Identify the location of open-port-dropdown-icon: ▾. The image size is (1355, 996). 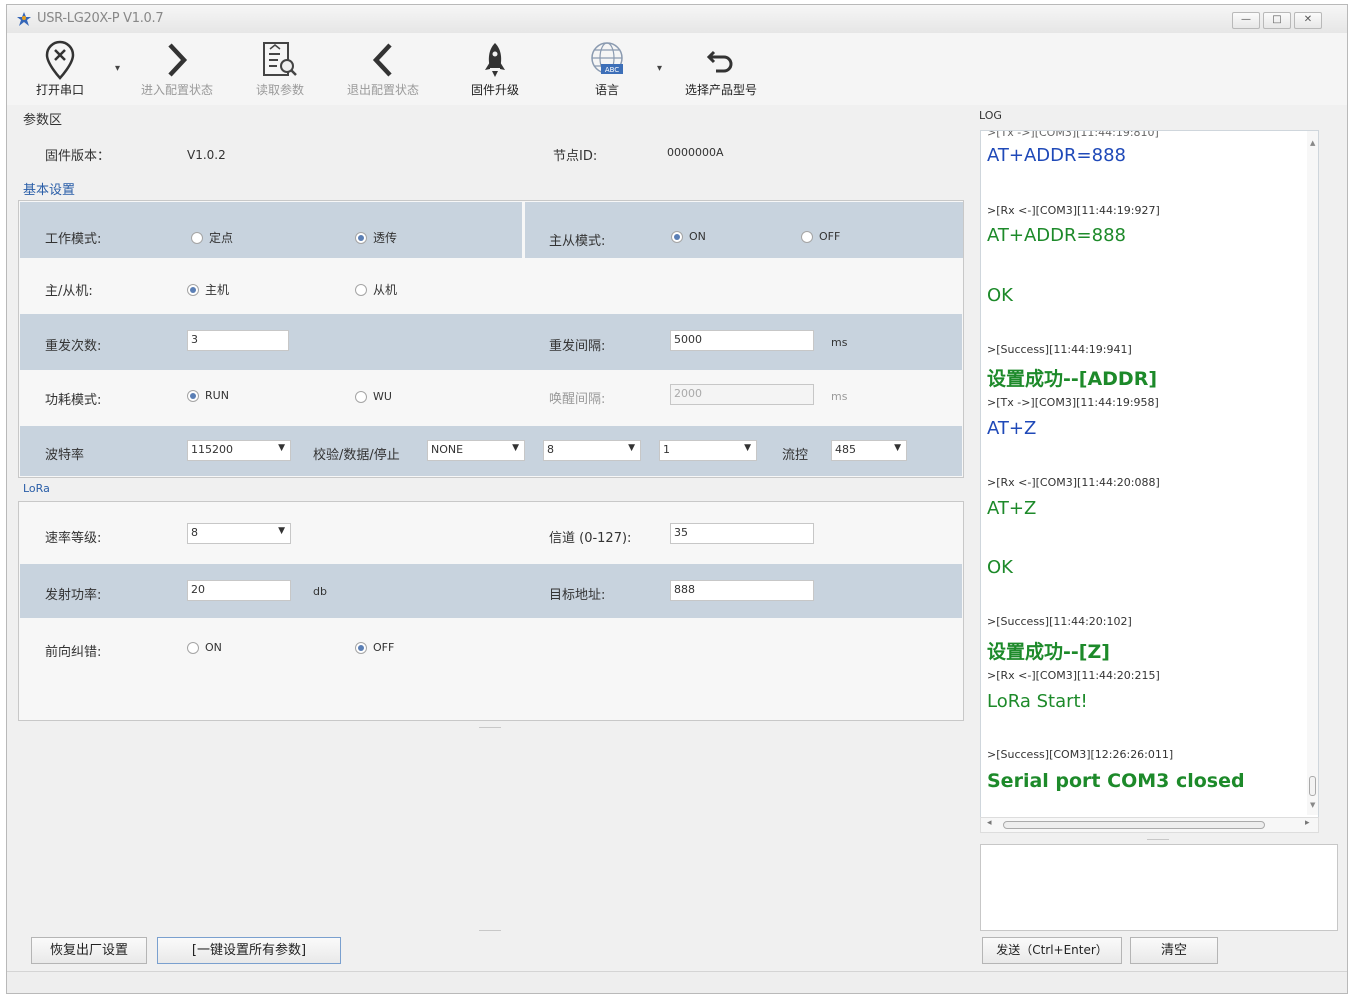
(117, 68).